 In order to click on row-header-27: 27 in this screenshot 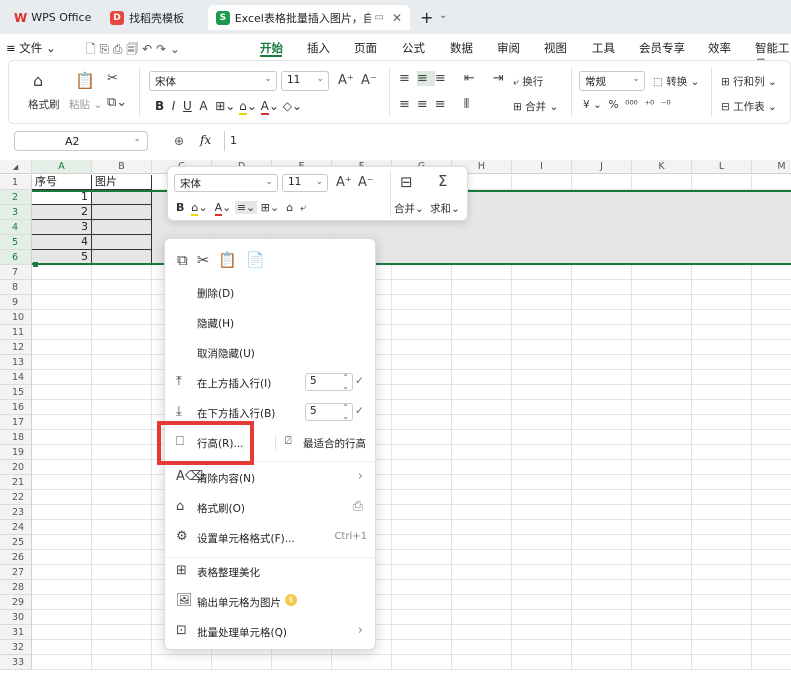, I will do `click(16, 572)`.